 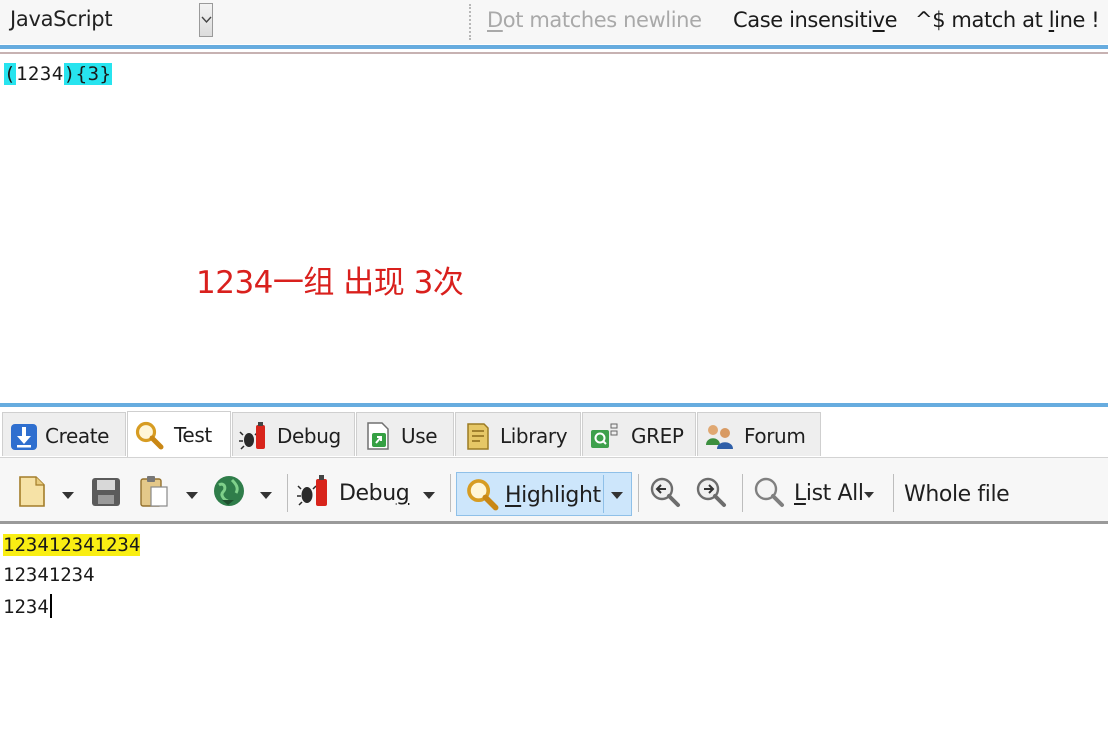 I want to click on subject-line: 1234, so click(x=27, y=606).